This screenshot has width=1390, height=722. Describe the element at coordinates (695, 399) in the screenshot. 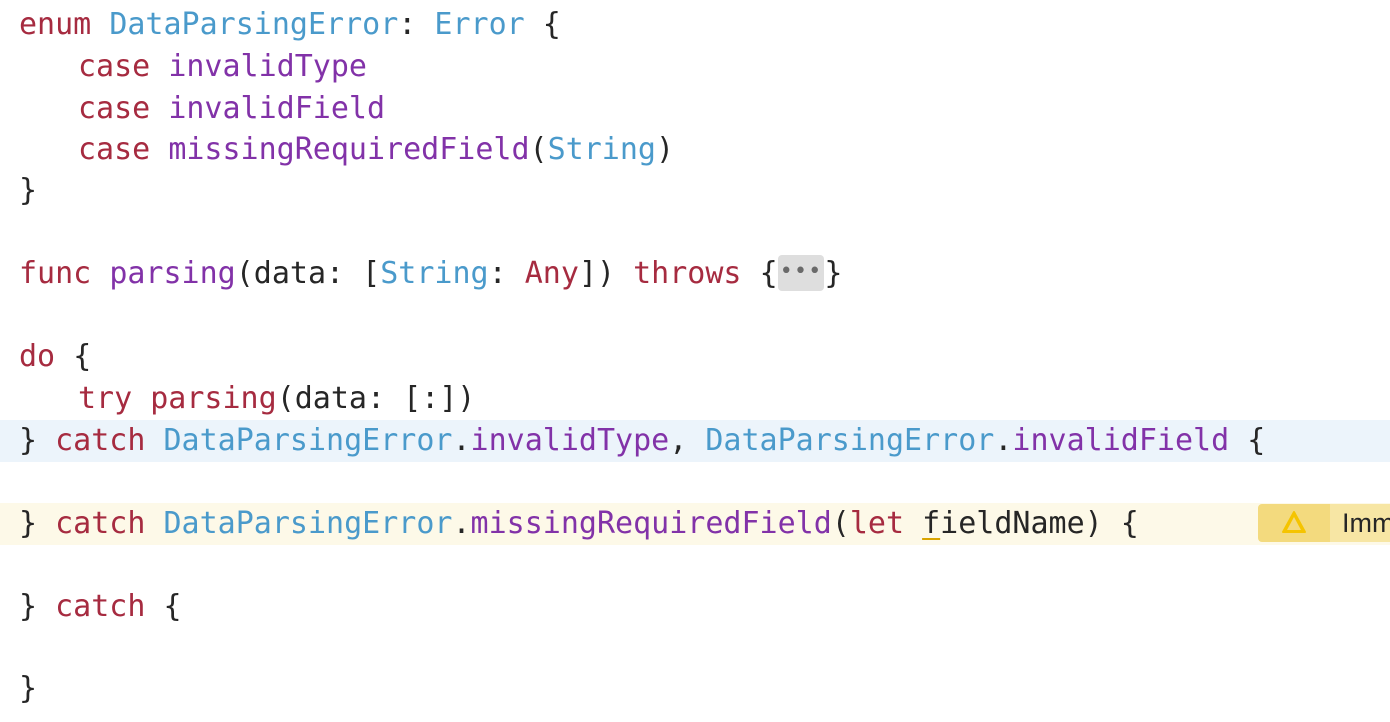

I see `code-line-try: try parsing(data: [:])` at that location.